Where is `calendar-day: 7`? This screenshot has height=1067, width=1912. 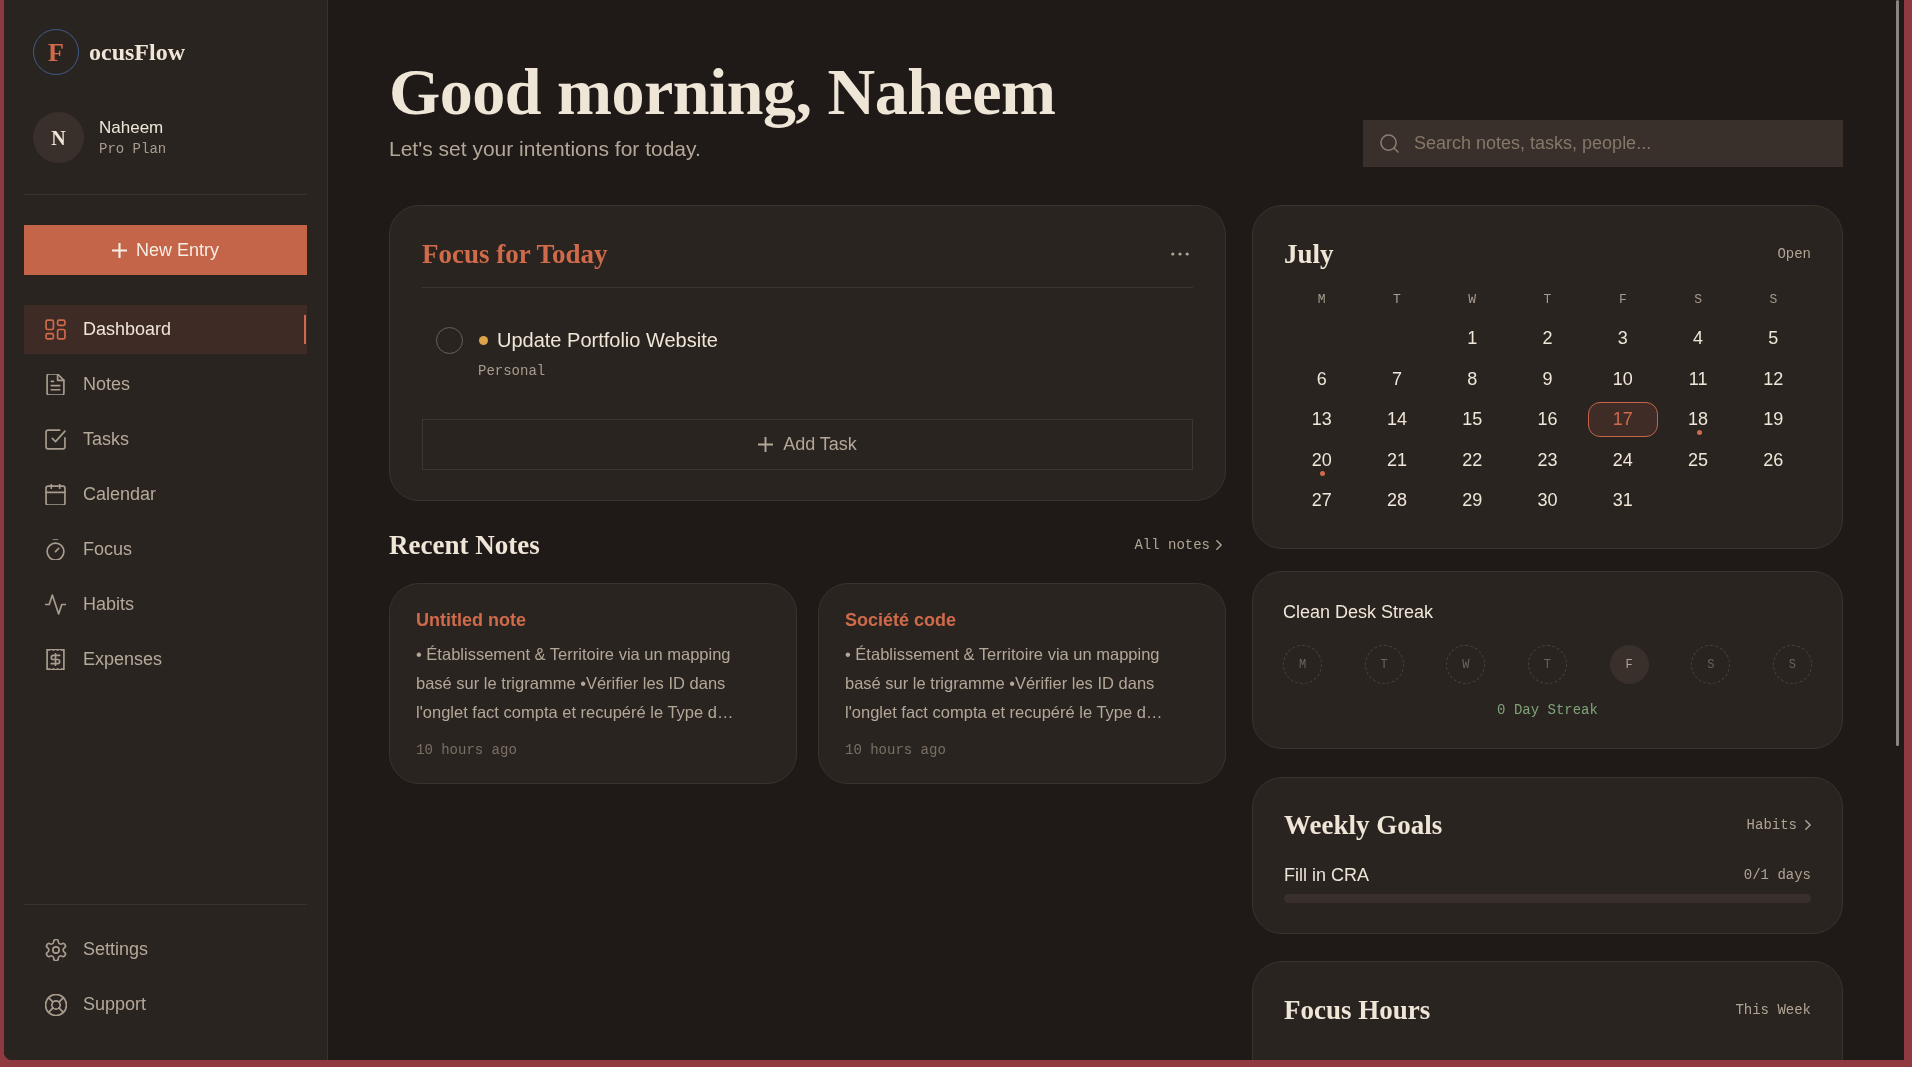 calendar-day: 7 is located at coordinates (1396, 379).